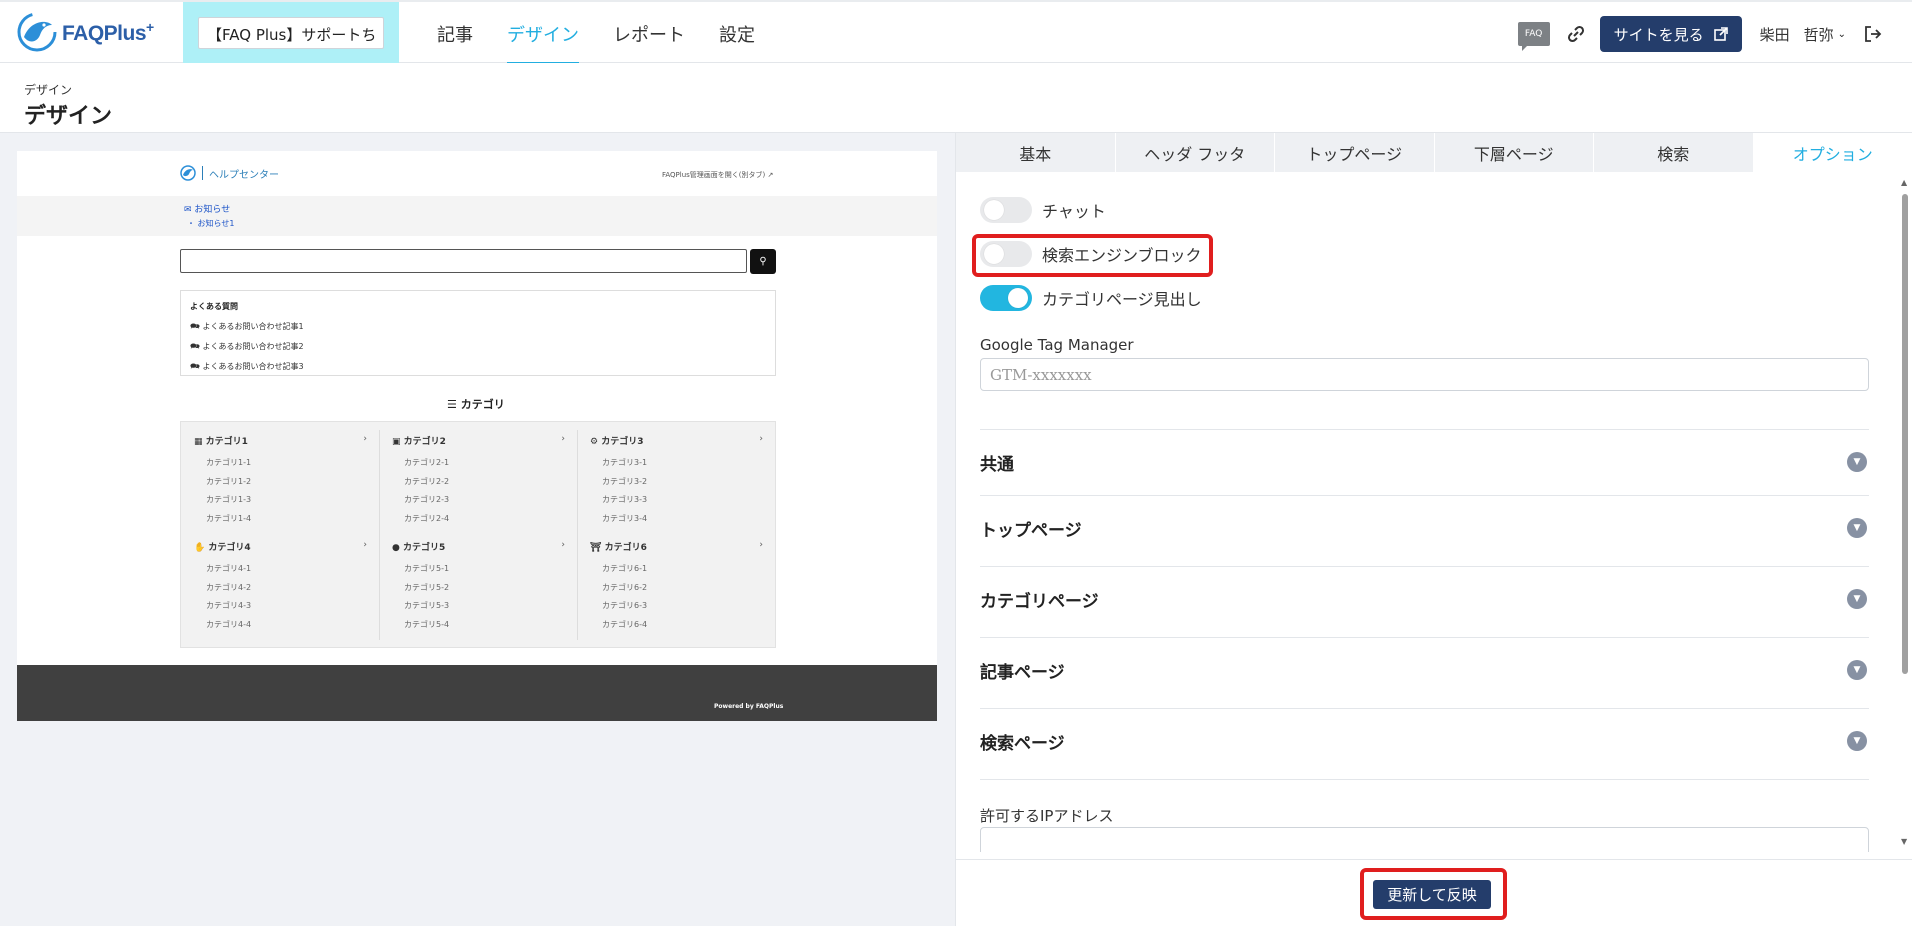 The width and height of the screenshot is (1912, 926). Describe the element at coordinates (649, 32) in the screenshot. I see `nav-reports: レポート` at that location.